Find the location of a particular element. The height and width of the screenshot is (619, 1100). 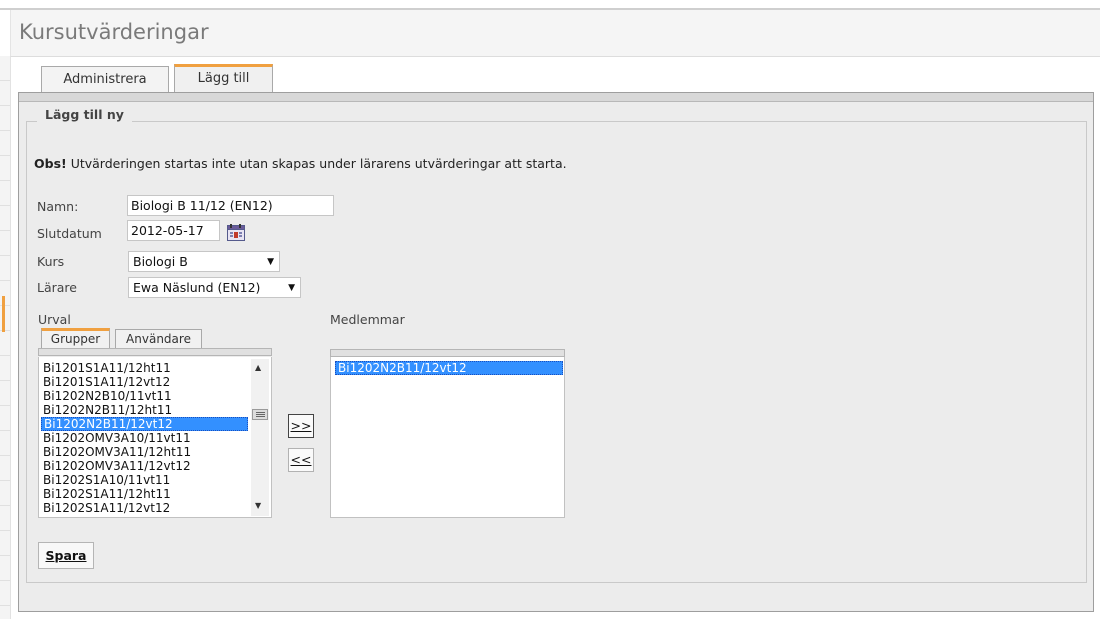

member-item-selected: Bi1202N2B11/12vt12 is located at coordinates (449, 368).